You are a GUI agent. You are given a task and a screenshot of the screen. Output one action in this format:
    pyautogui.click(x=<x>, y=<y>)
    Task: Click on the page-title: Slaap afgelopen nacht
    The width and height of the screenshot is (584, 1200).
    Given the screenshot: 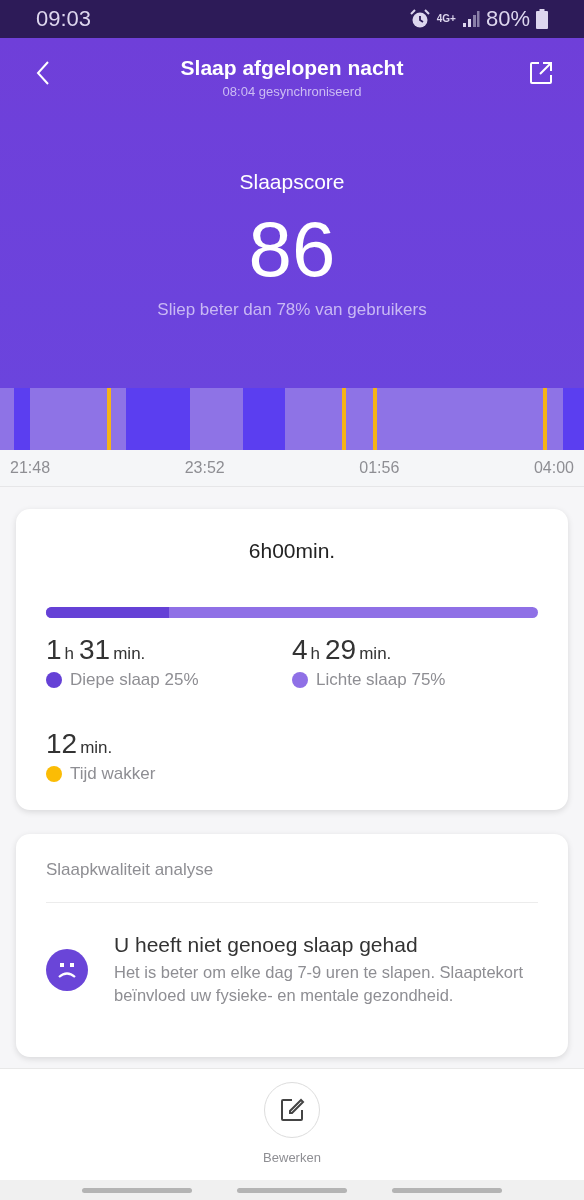 What is the action you would take?
    pyautogui.click(x=292, y=68)
    